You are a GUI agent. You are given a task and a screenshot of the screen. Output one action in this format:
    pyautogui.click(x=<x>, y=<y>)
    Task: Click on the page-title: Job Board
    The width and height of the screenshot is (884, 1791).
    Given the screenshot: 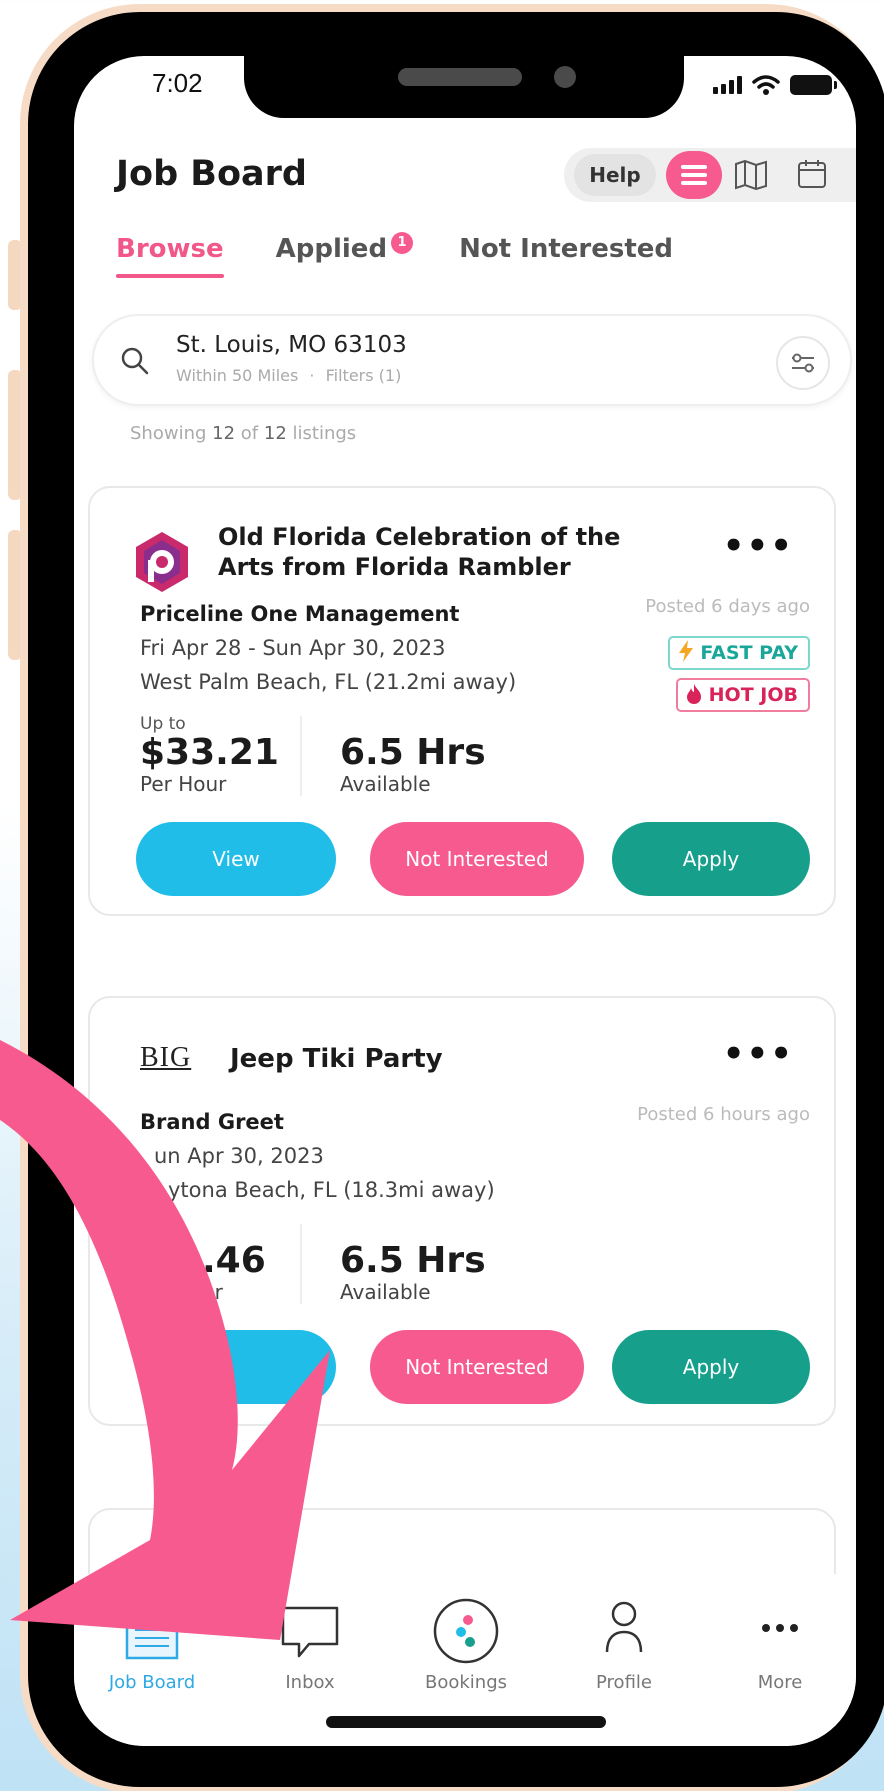 What is the action you would take?
    pyautogui.click(x=211, y=174)
    